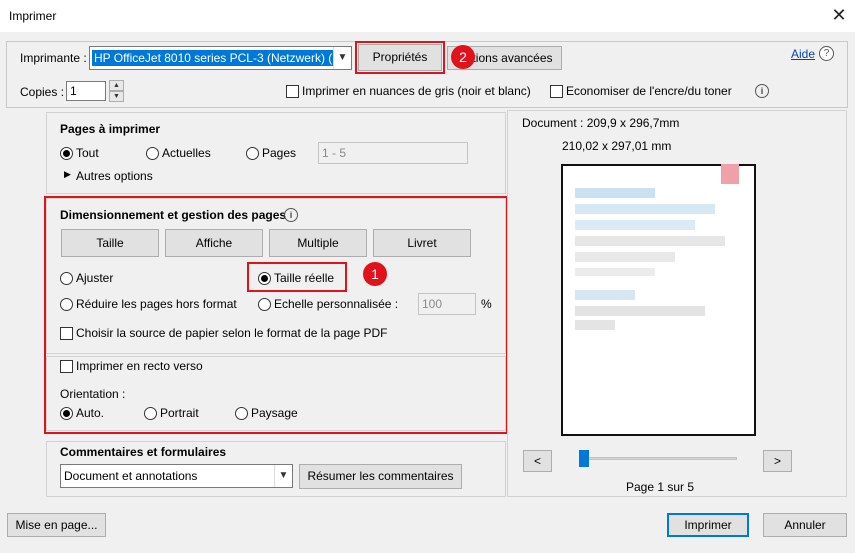  I want to click on copies-down-icon: ▼, so click(116, 96).